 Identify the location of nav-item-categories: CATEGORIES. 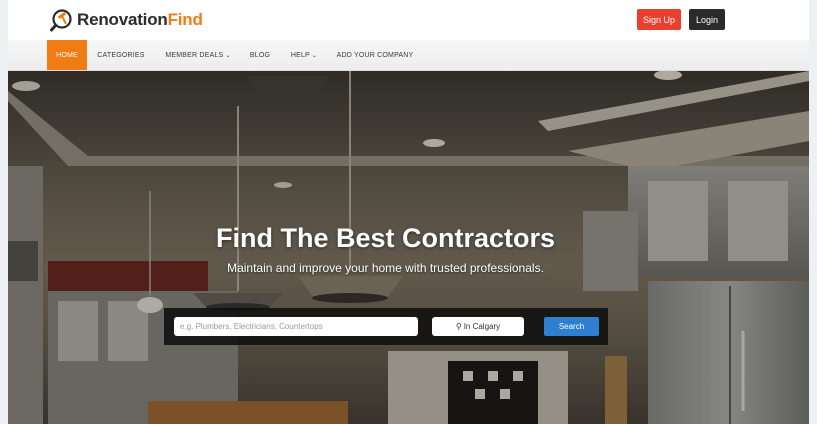
(121, 55).